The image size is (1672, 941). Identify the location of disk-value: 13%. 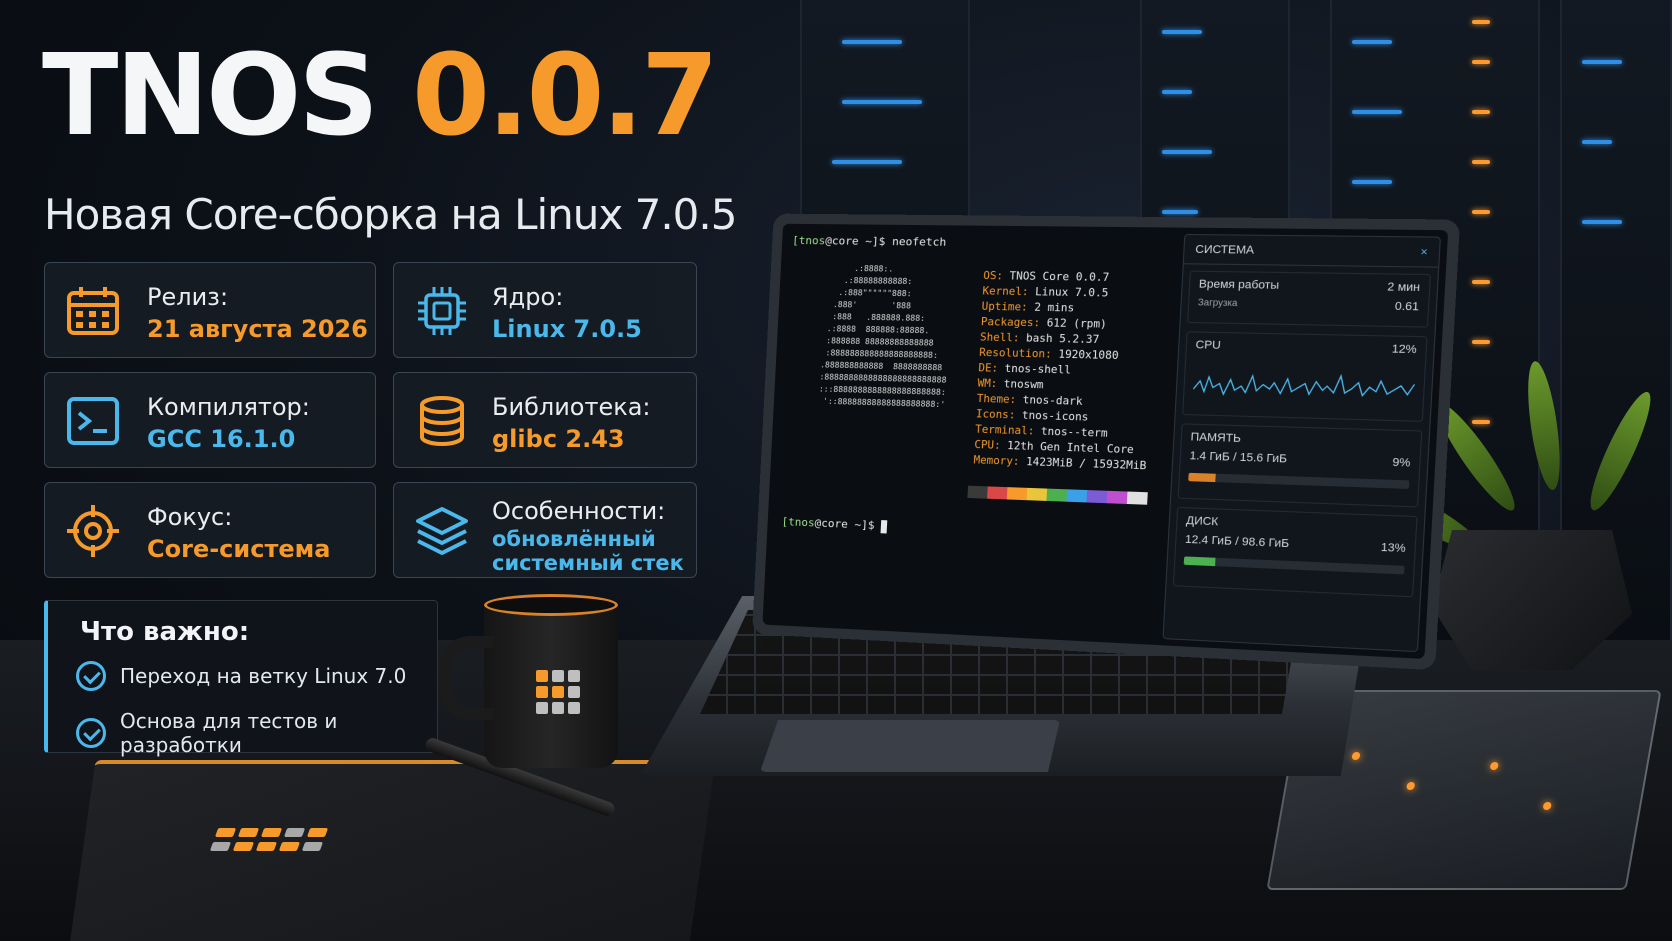
(1393, 548).